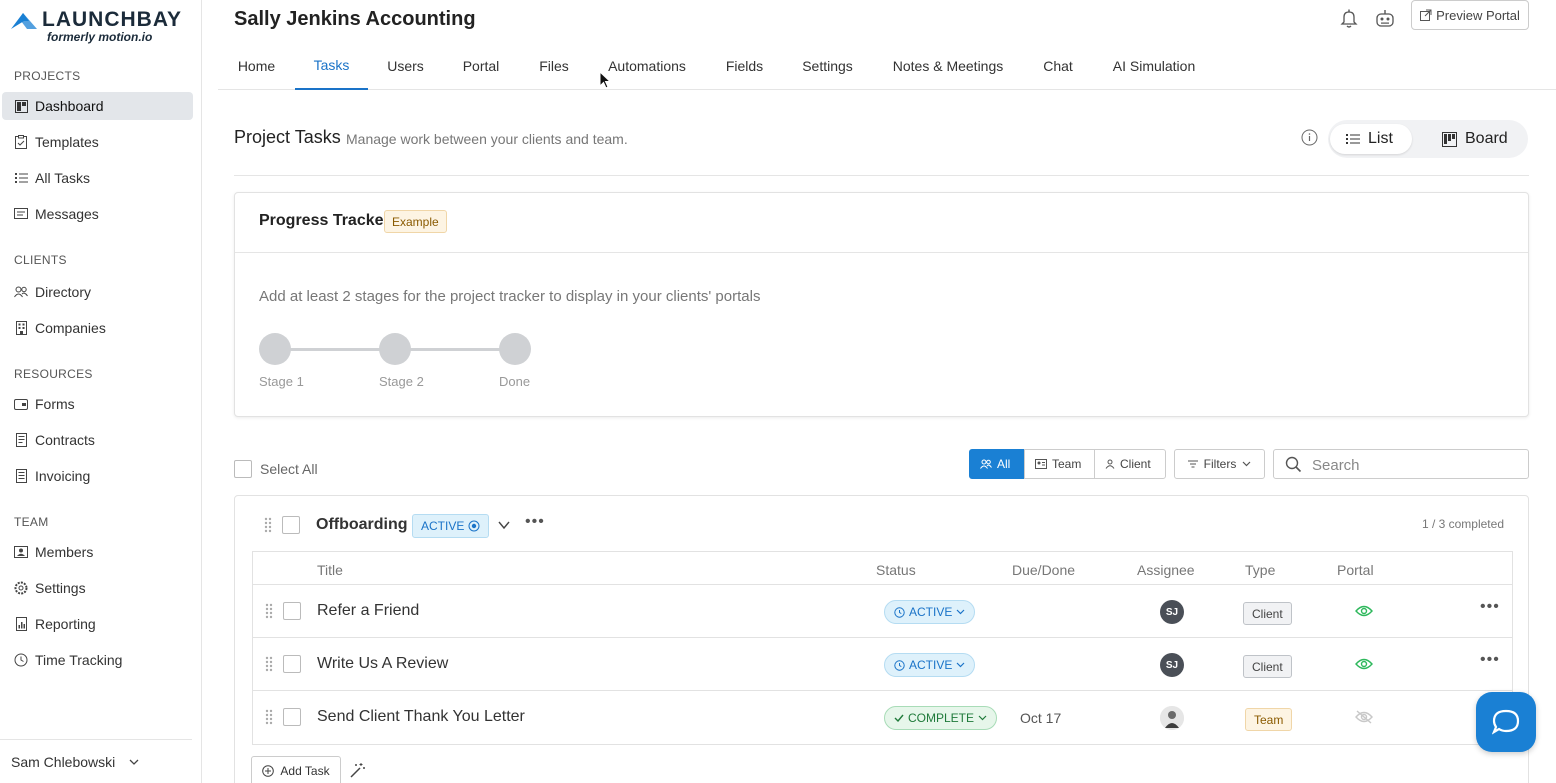  Describe the element at coordinates (357, 770) in the screenshot. I see `magic-wand-icon` at that location.